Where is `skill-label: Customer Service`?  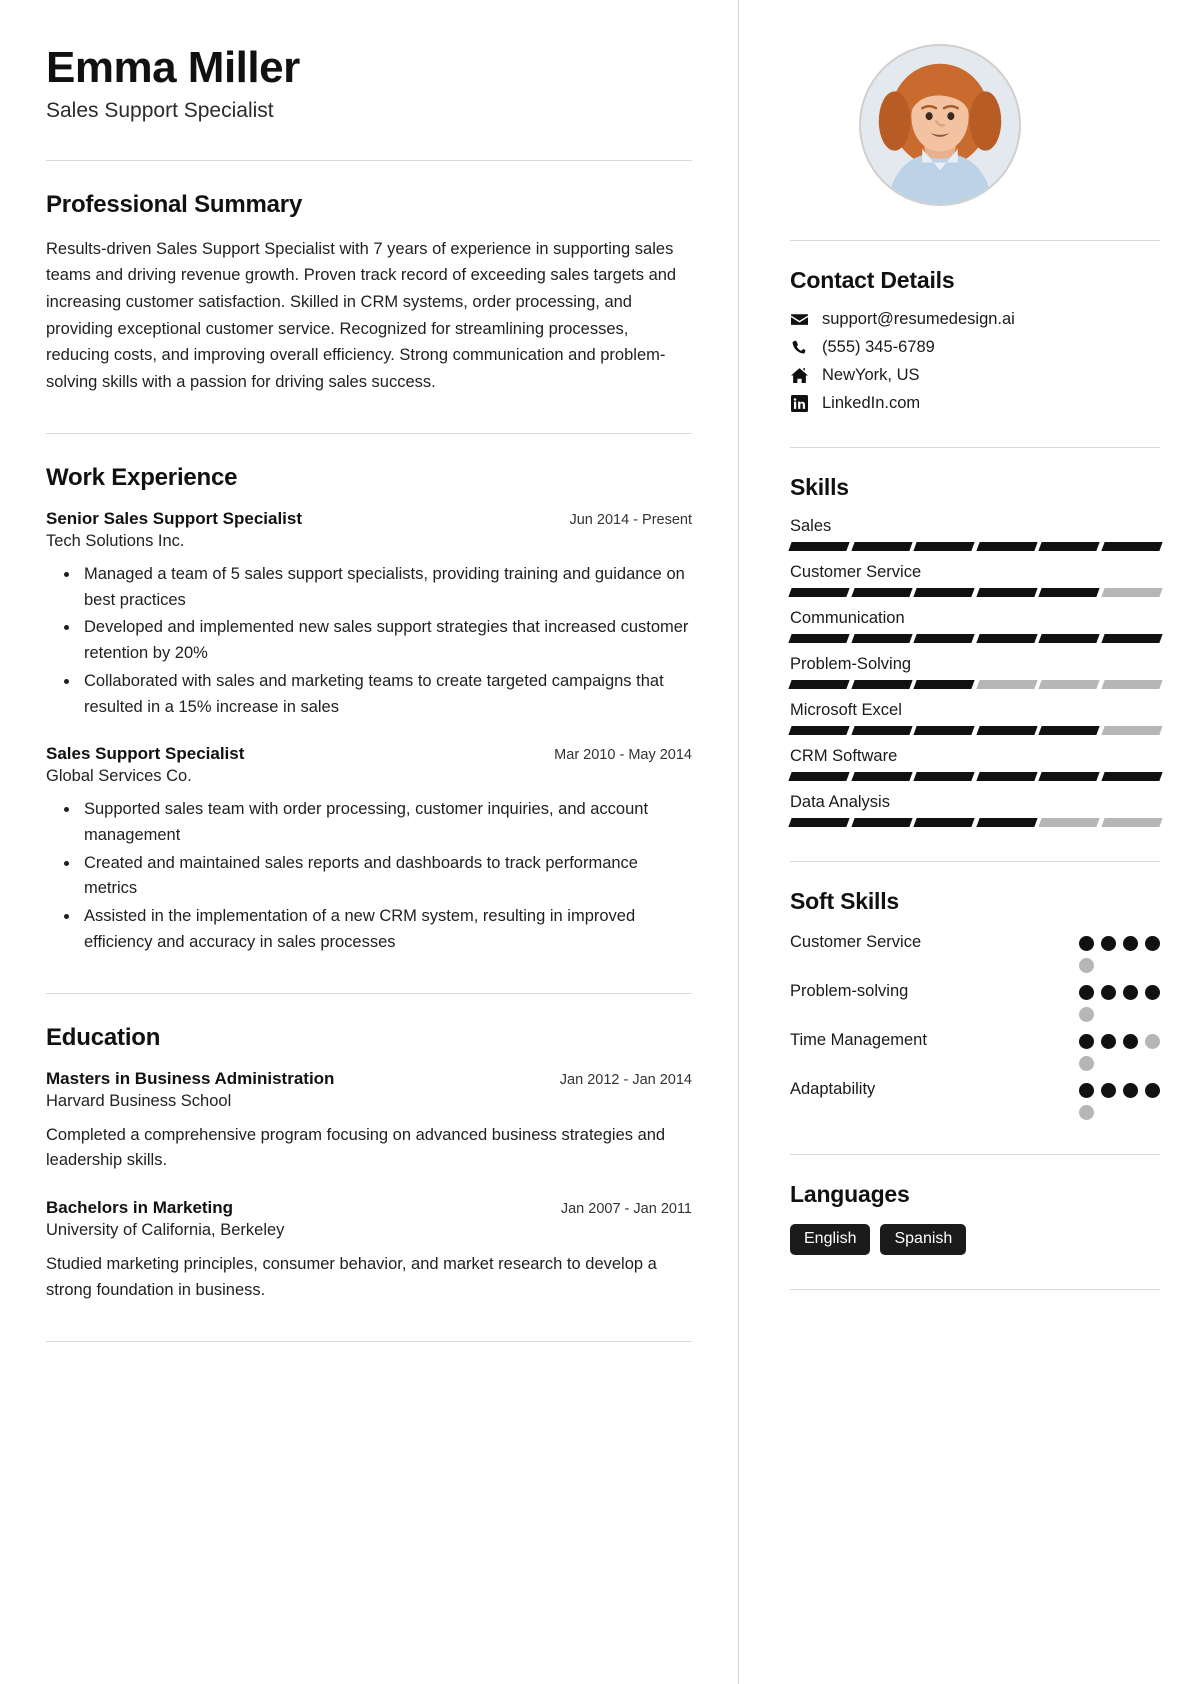 skill-label: Customer Service is located at coordinates (856, 572).